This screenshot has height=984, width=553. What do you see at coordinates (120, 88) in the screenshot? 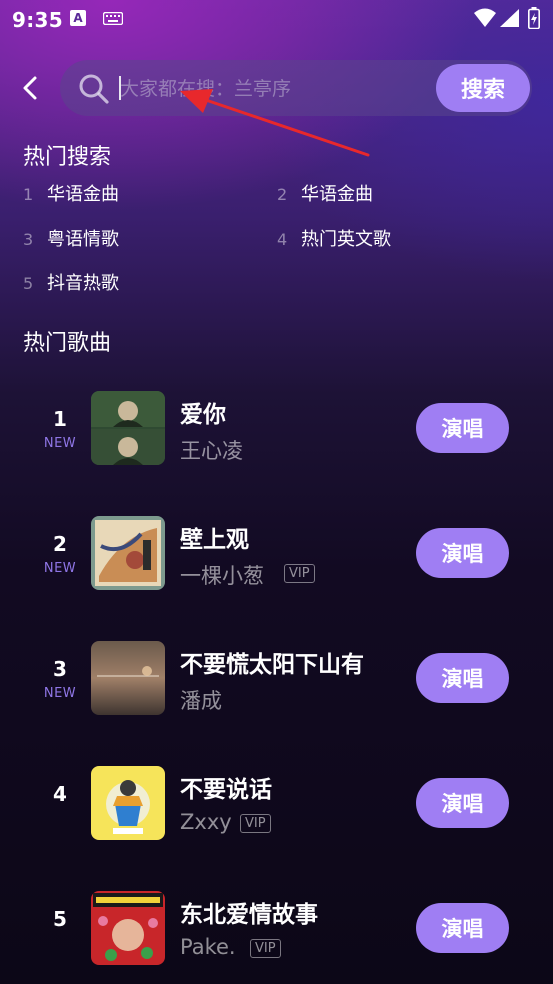
I see `text-cursor` at bounding box center [120, 88].